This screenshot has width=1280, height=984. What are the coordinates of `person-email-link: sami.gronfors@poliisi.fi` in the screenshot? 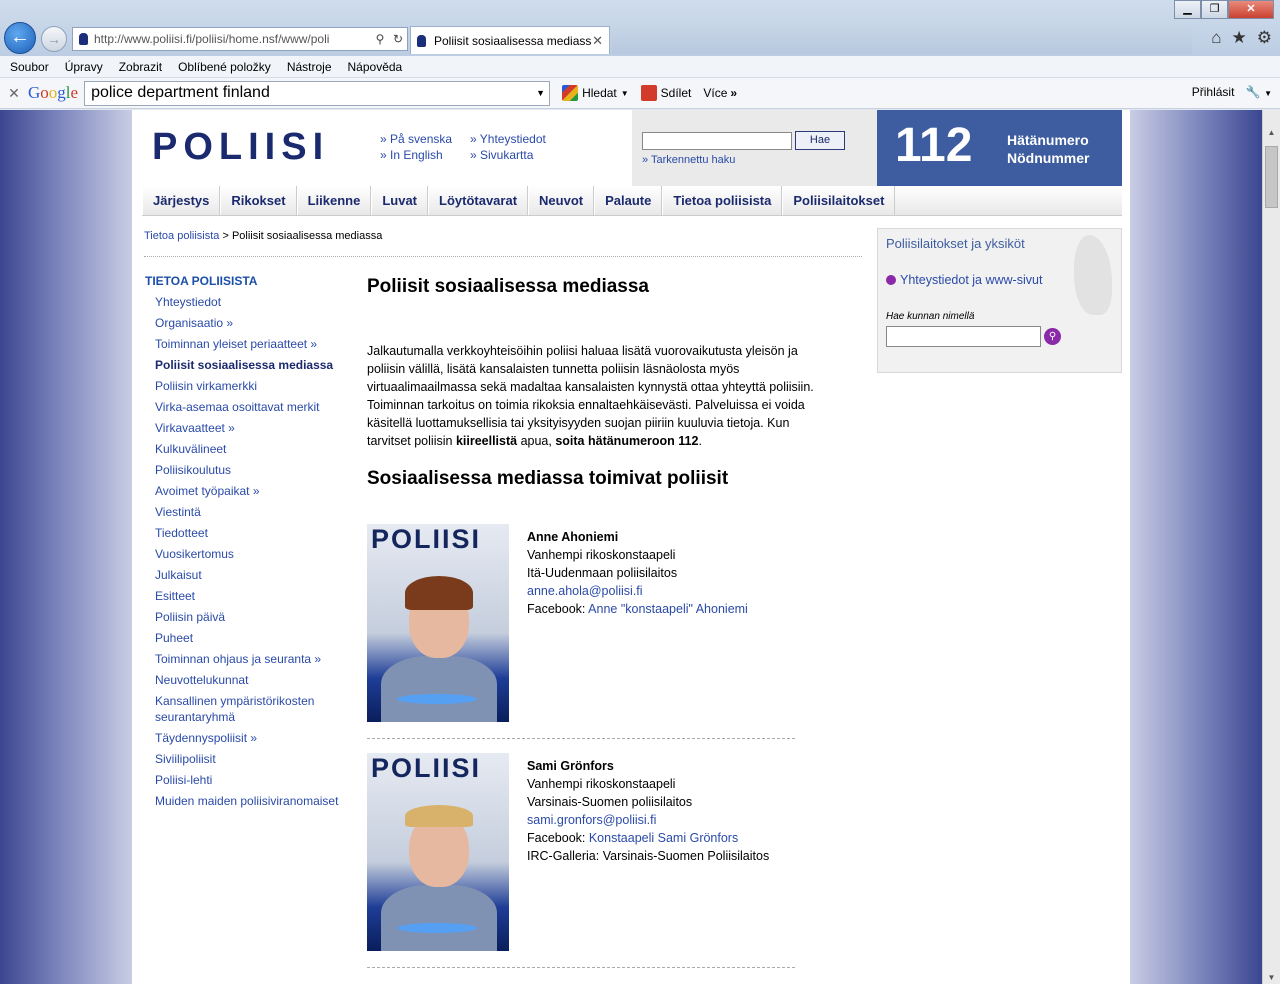 It's located at (648, 820).